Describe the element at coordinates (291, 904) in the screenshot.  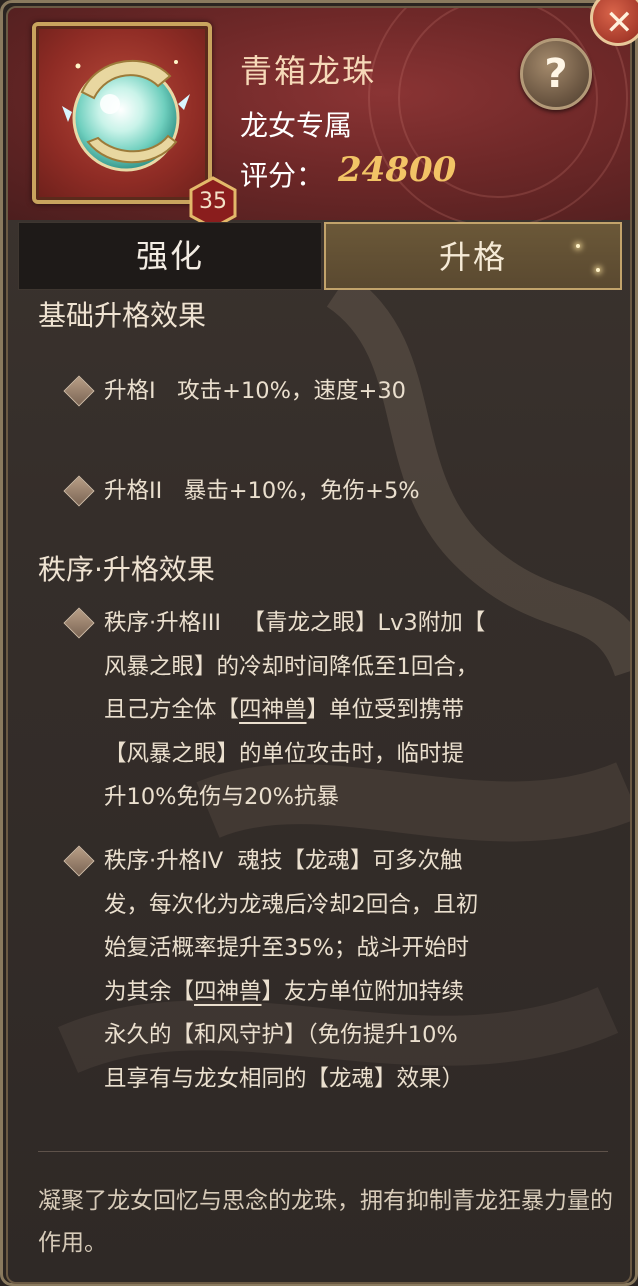
I see `entry-effect-line: 发，每次化为龙魂后冷却2回合，且初` at that location.